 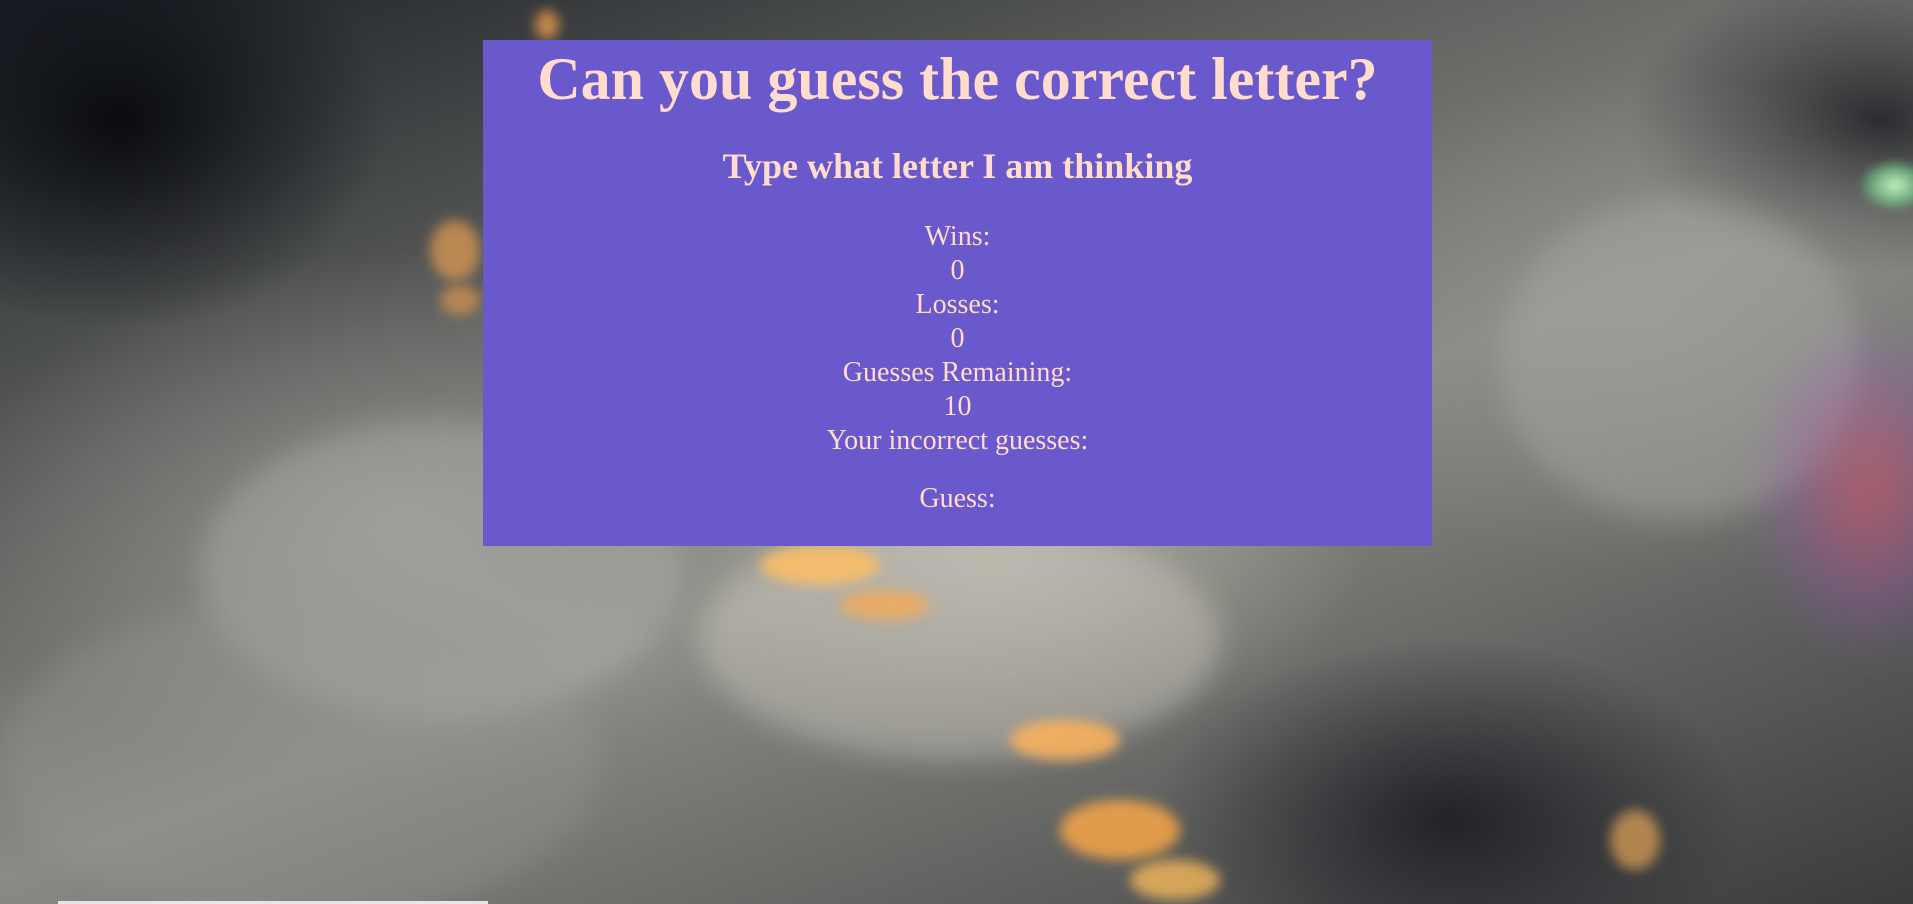 I want to click on page-title: Can you guess the correct letter?, so click(x=957, y=79).